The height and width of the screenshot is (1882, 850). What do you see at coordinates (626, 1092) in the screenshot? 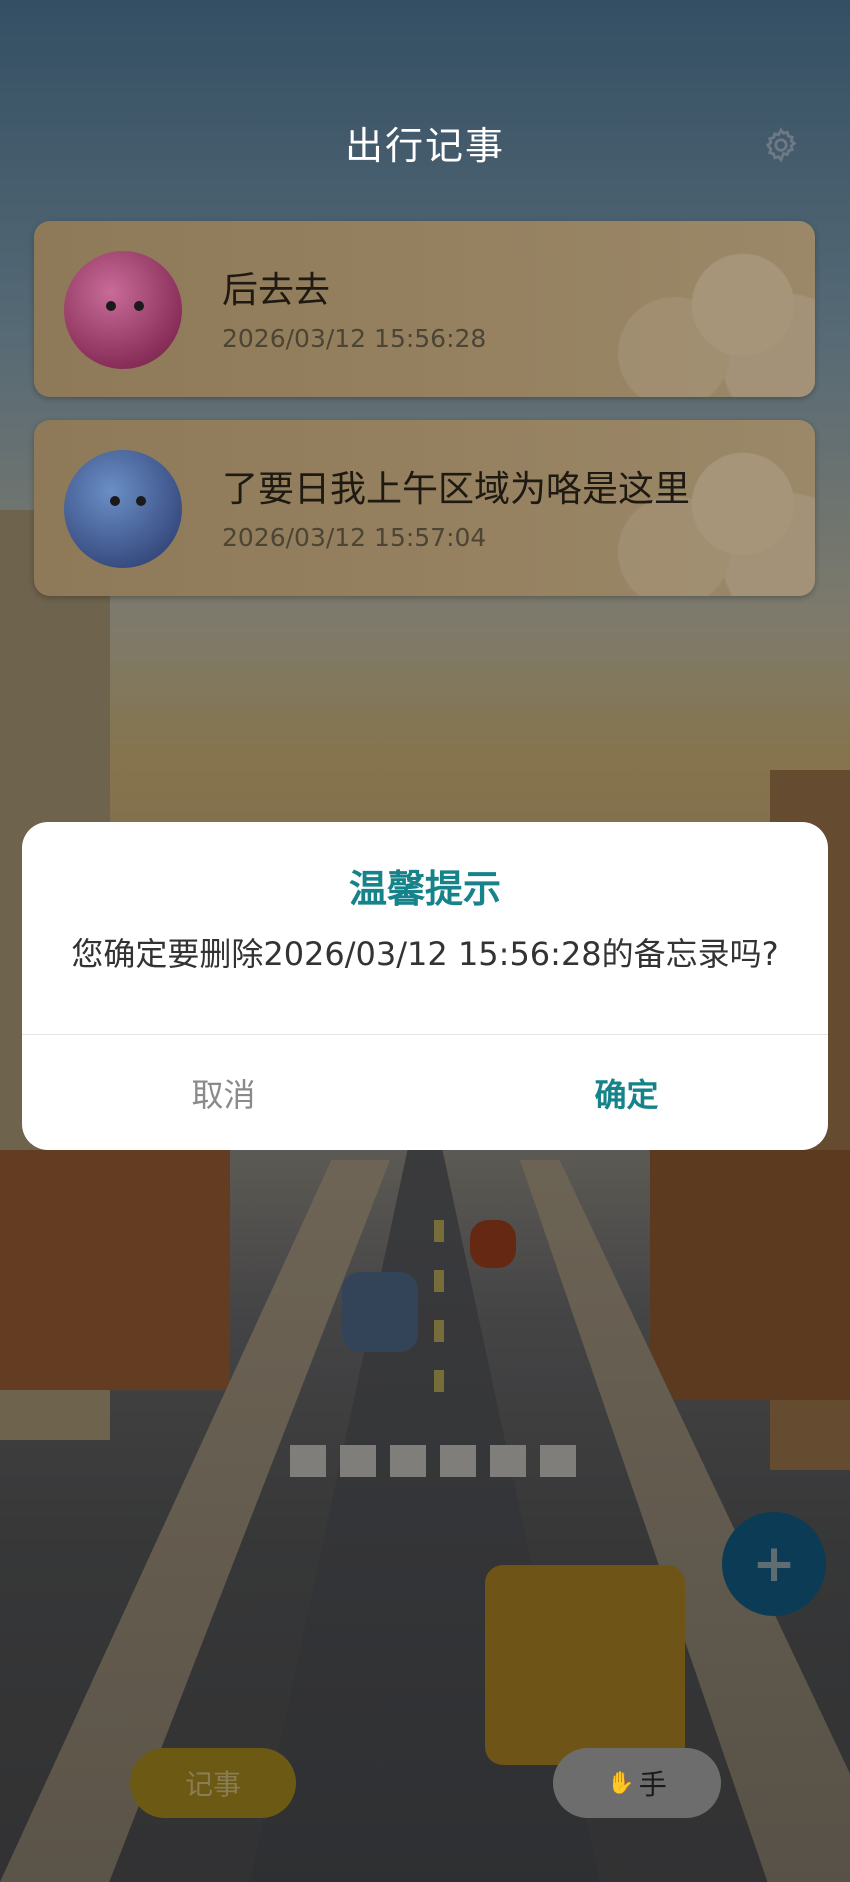
I see `confirm-button: 确定` at bounding box center [626, 1092].